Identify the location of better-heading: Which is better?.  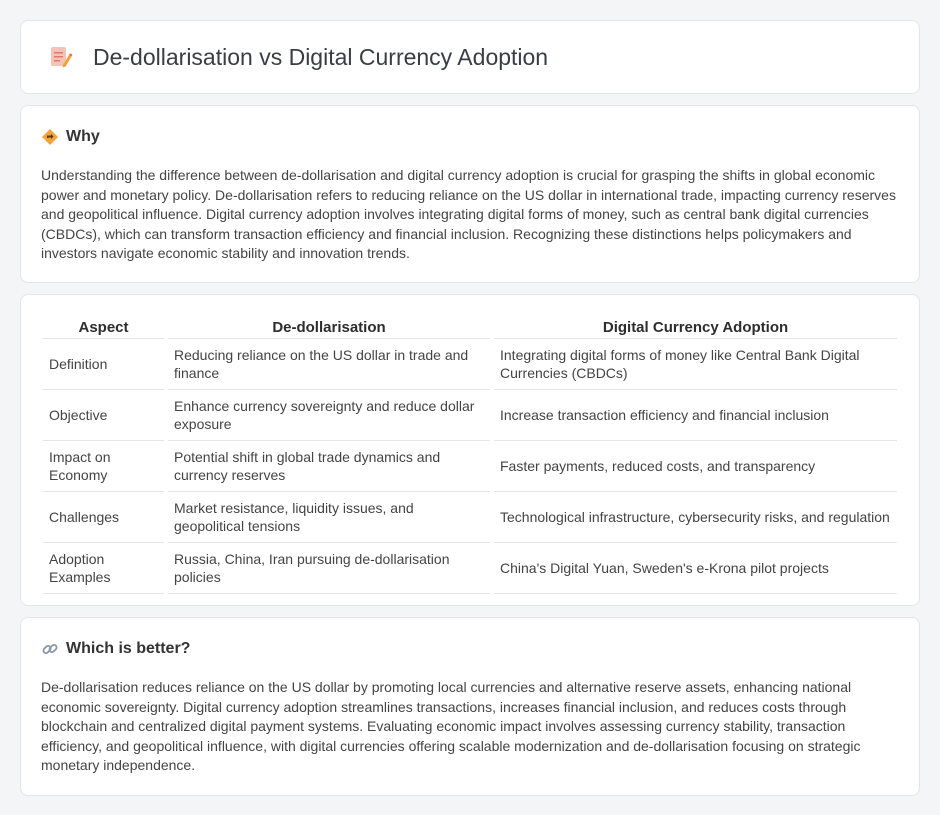
(470, 649).